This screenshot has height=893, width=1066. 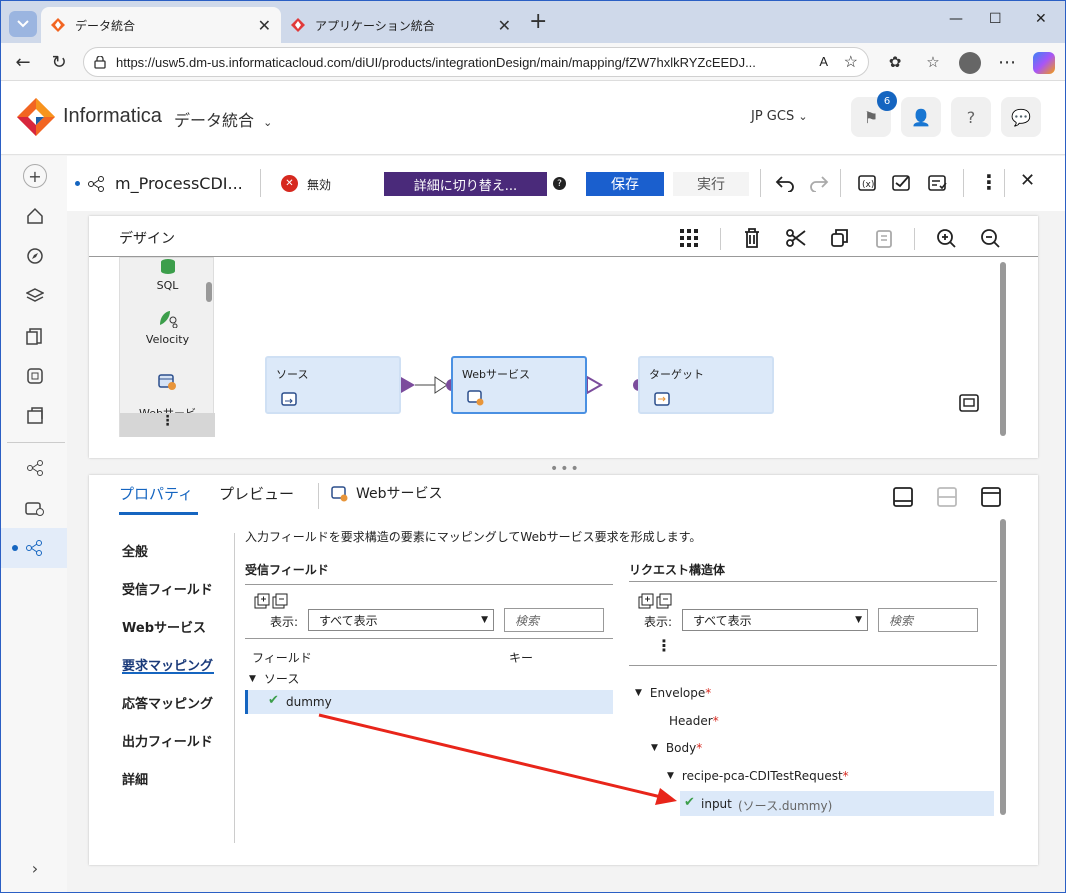 I want to click on webservice-icon, so click(x=339, y=494).